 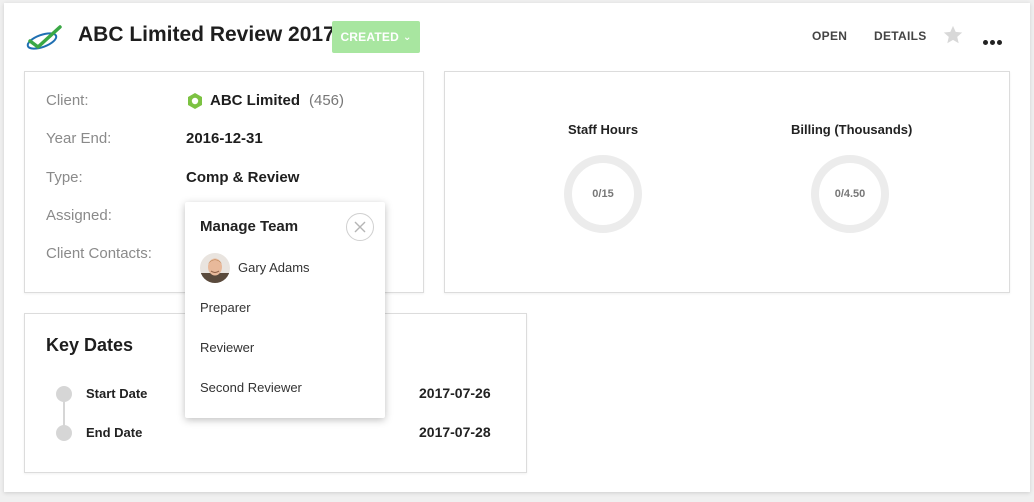 What do you see at coordinates (360, 227) in the screenshot?
I see `close-icon` at bounding box center [360, 227].